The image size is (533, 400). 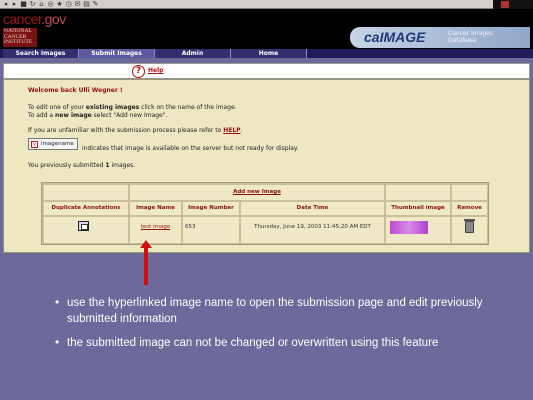 I want to click on help-icon: ?, so click(x=138, y=71).